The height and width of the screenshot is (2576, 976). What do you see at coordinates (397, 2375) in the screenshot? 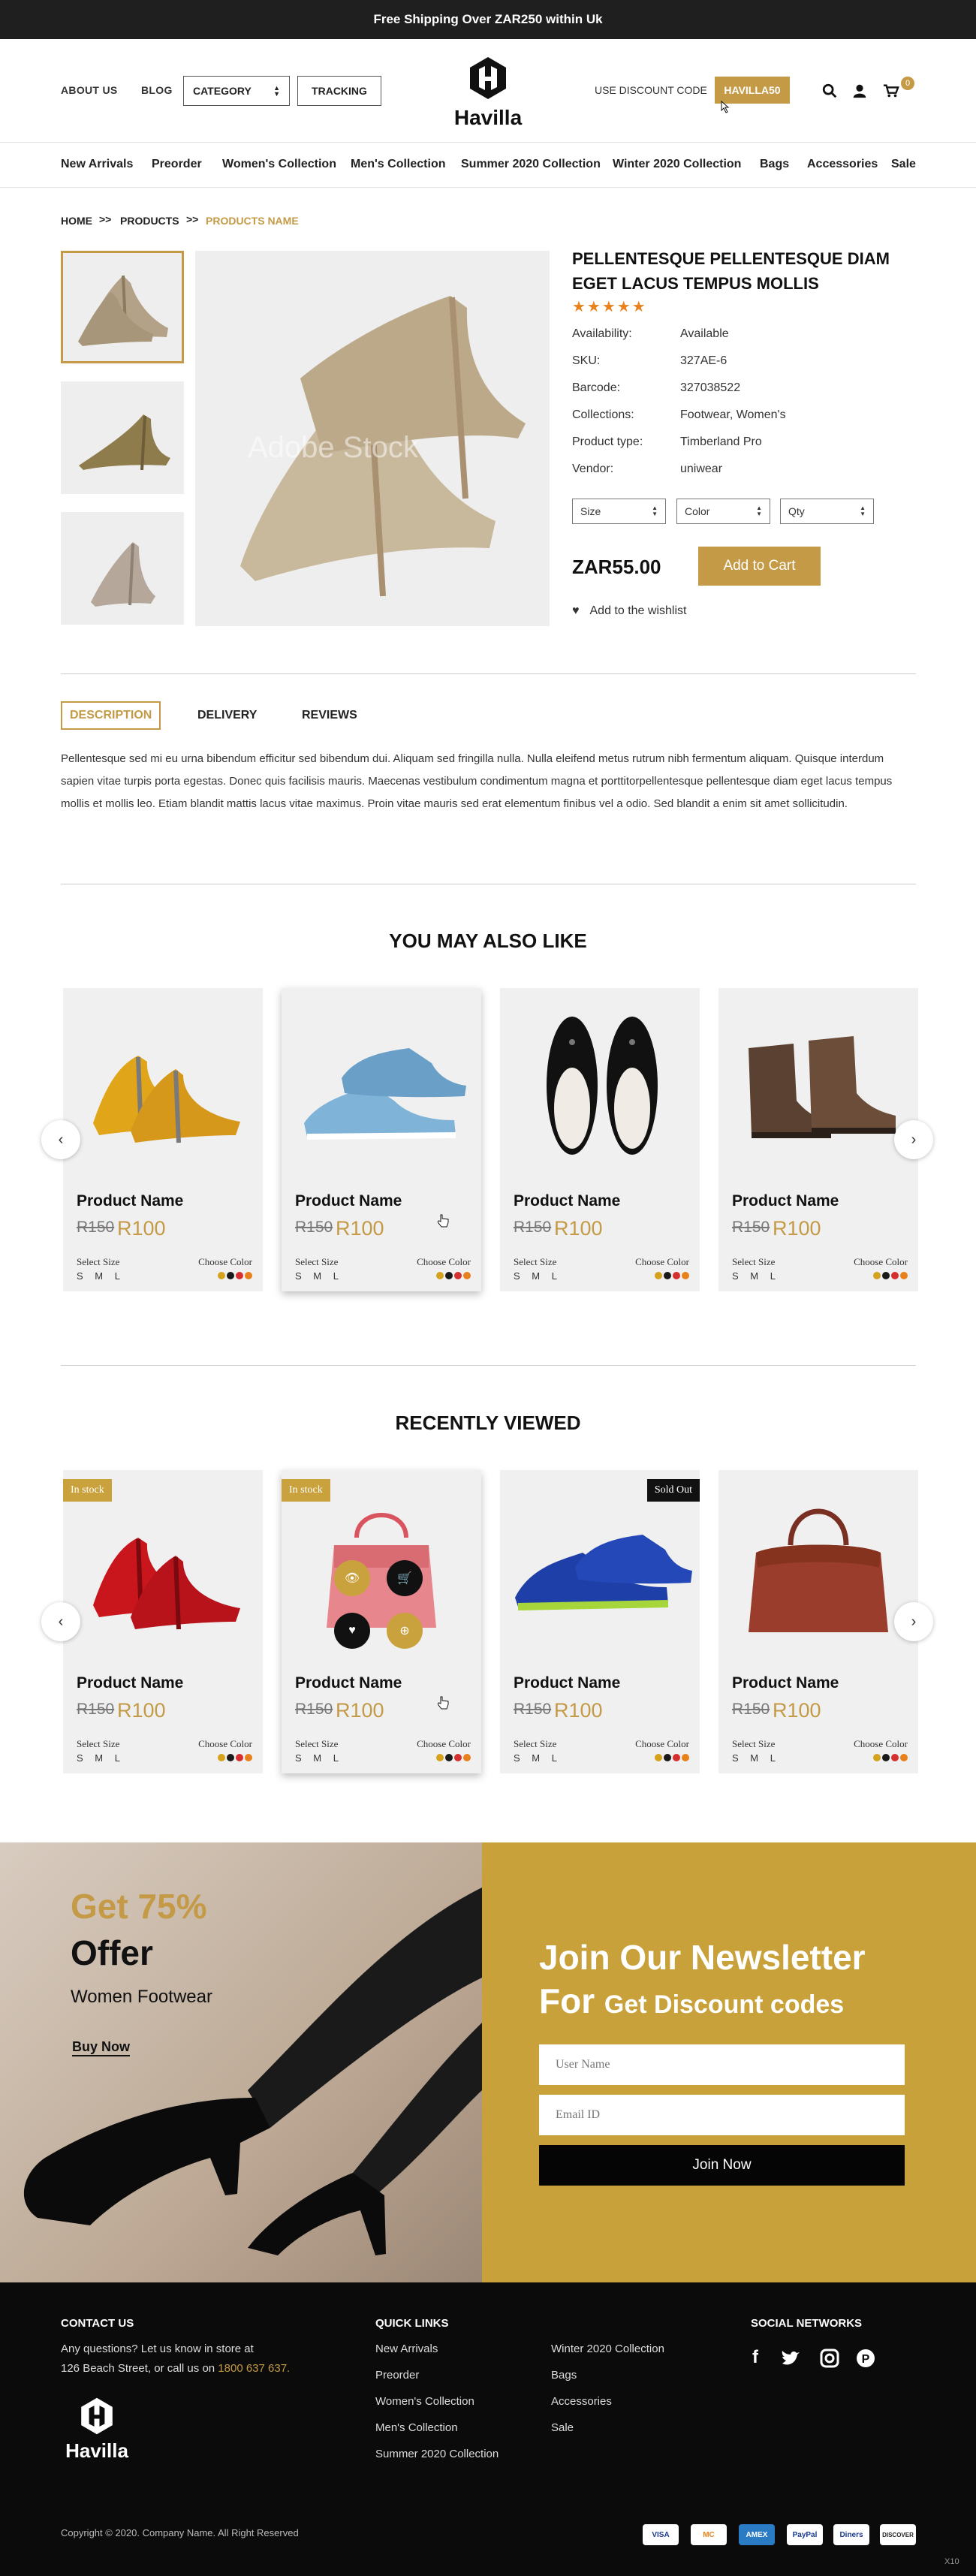
I see `footer-link: Preorder` at bounding box center [397, 2375].